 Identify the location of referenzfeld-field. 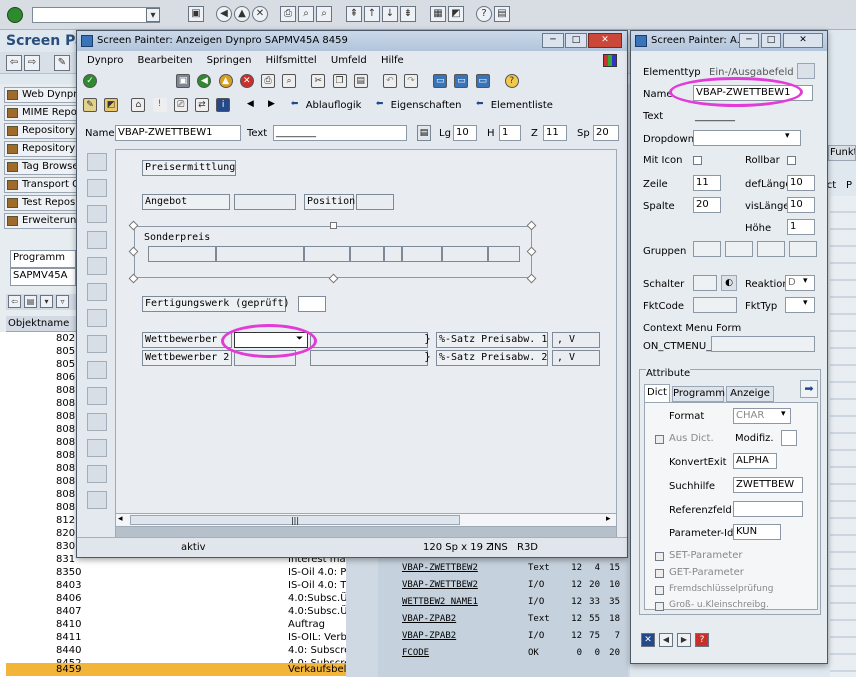
(768, 509).